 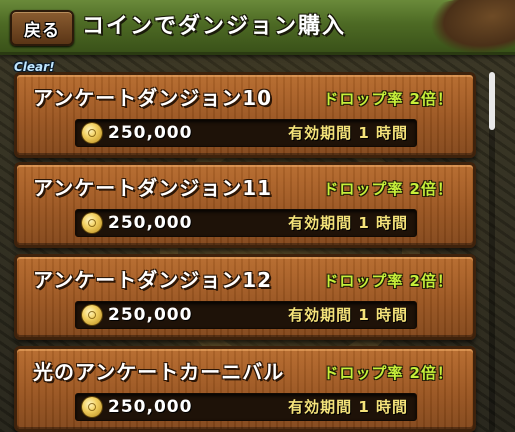 What do you see at coordinates (34, 67) in the screenshot?
I see `clear-badge: Clear!` at bounding box center [34, 67].